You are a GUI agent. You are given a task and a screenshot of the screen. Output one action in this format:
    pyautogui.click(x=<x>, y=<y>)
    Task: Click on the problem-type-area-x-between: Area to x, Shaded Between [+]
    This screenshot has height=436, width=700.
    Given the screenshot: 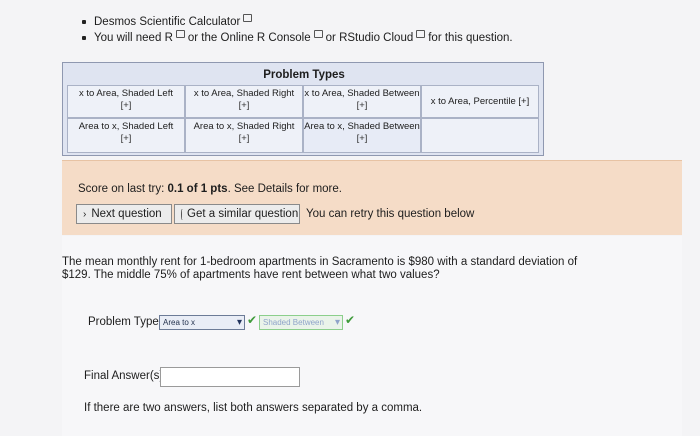 What is the action you would take?
    pyautogui.click(x=362, y=135)
    